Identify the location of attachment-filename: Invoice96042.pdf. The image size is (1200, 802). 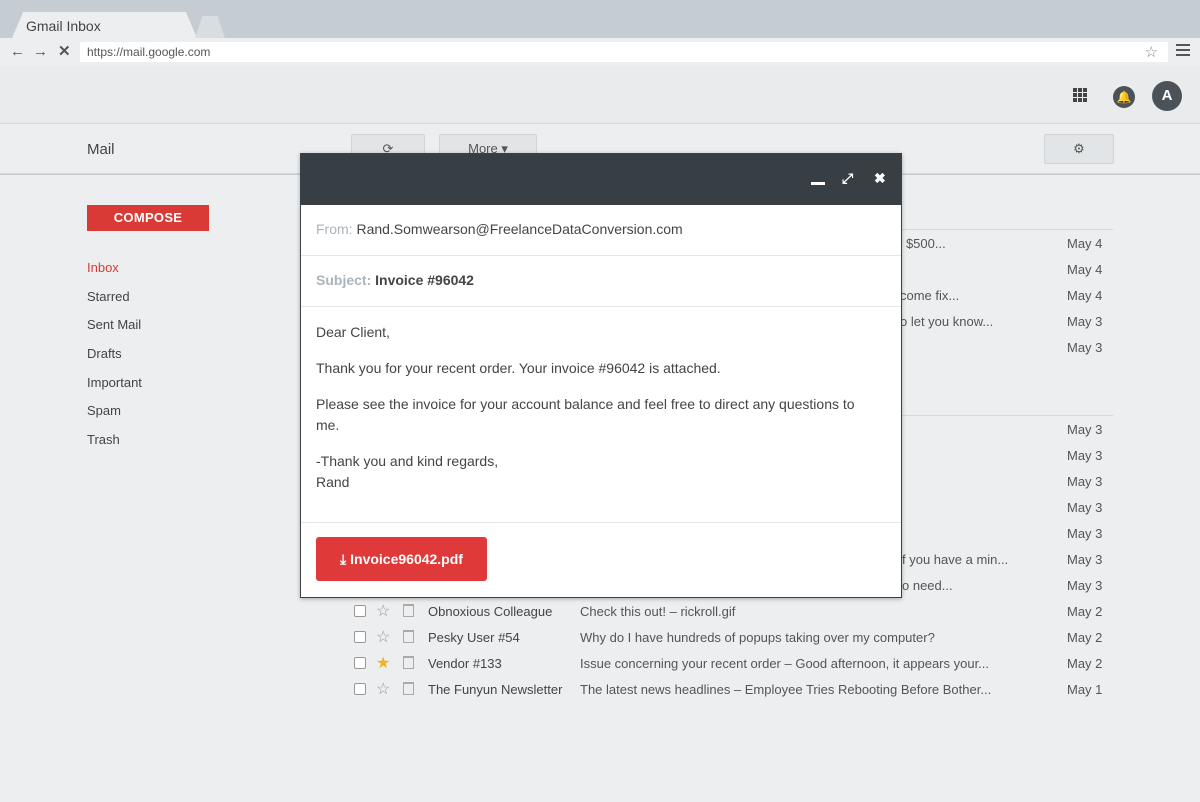
(406, 559).